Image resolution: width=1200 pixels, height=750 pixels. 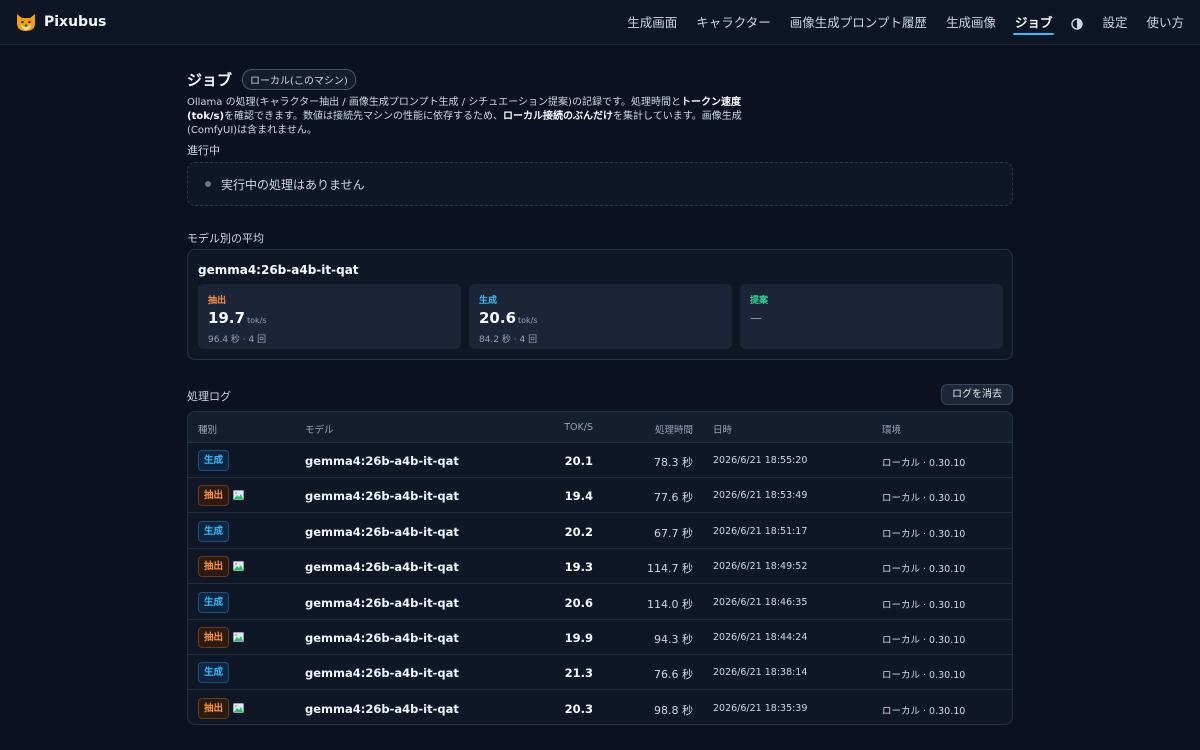 What do you see at coordinates (1033, 22) in the screenshot?
I see `nav-jobs: ジョブ` at bounding box center [1033, 22].